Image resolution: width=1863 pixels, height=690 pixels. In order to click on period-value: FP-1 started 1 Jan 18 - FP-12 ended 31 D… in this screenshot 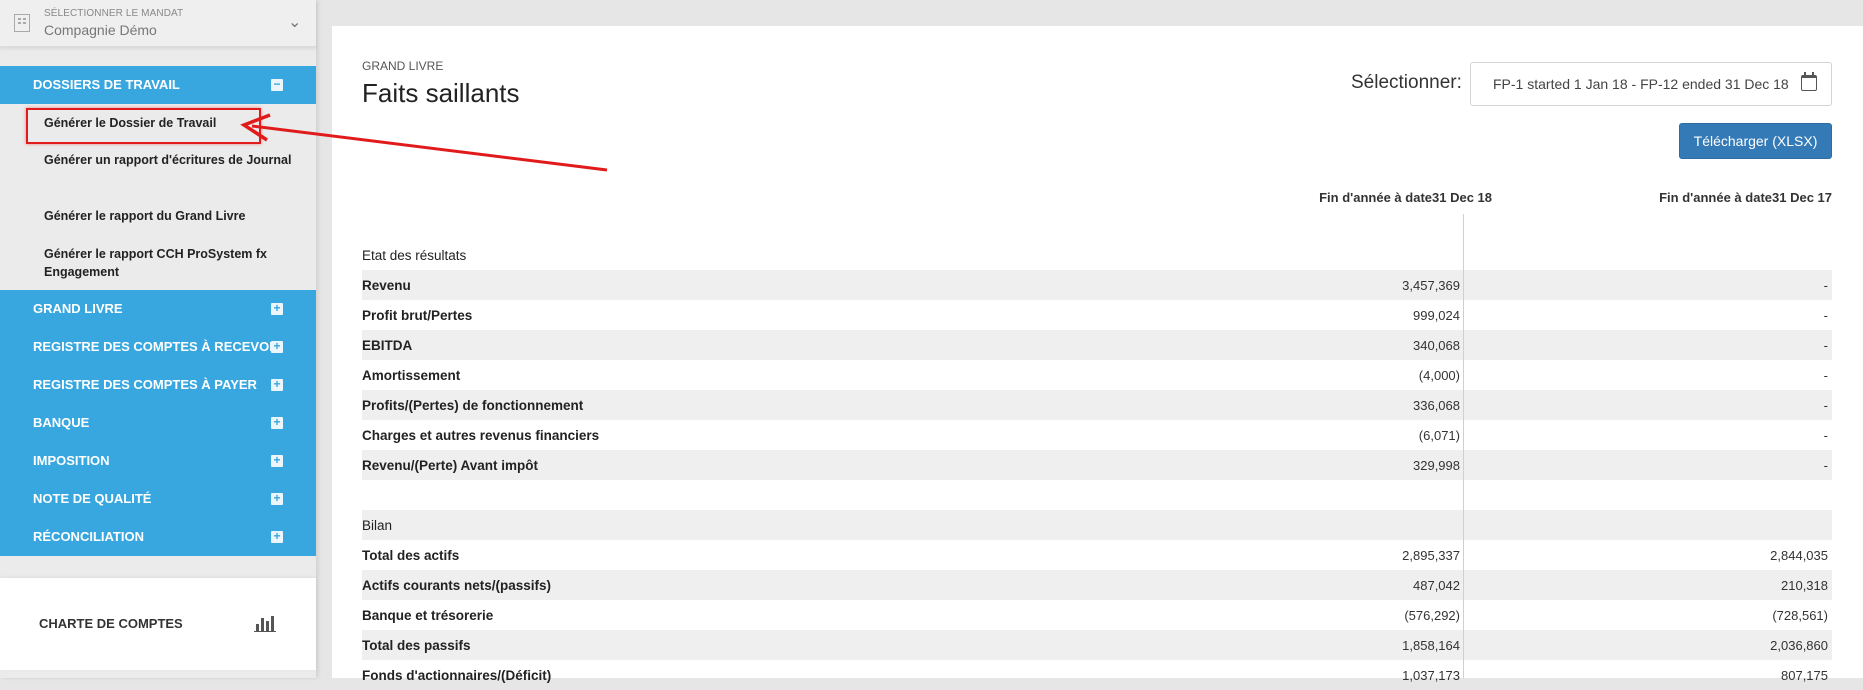, I will do `click(1641, 84)`.